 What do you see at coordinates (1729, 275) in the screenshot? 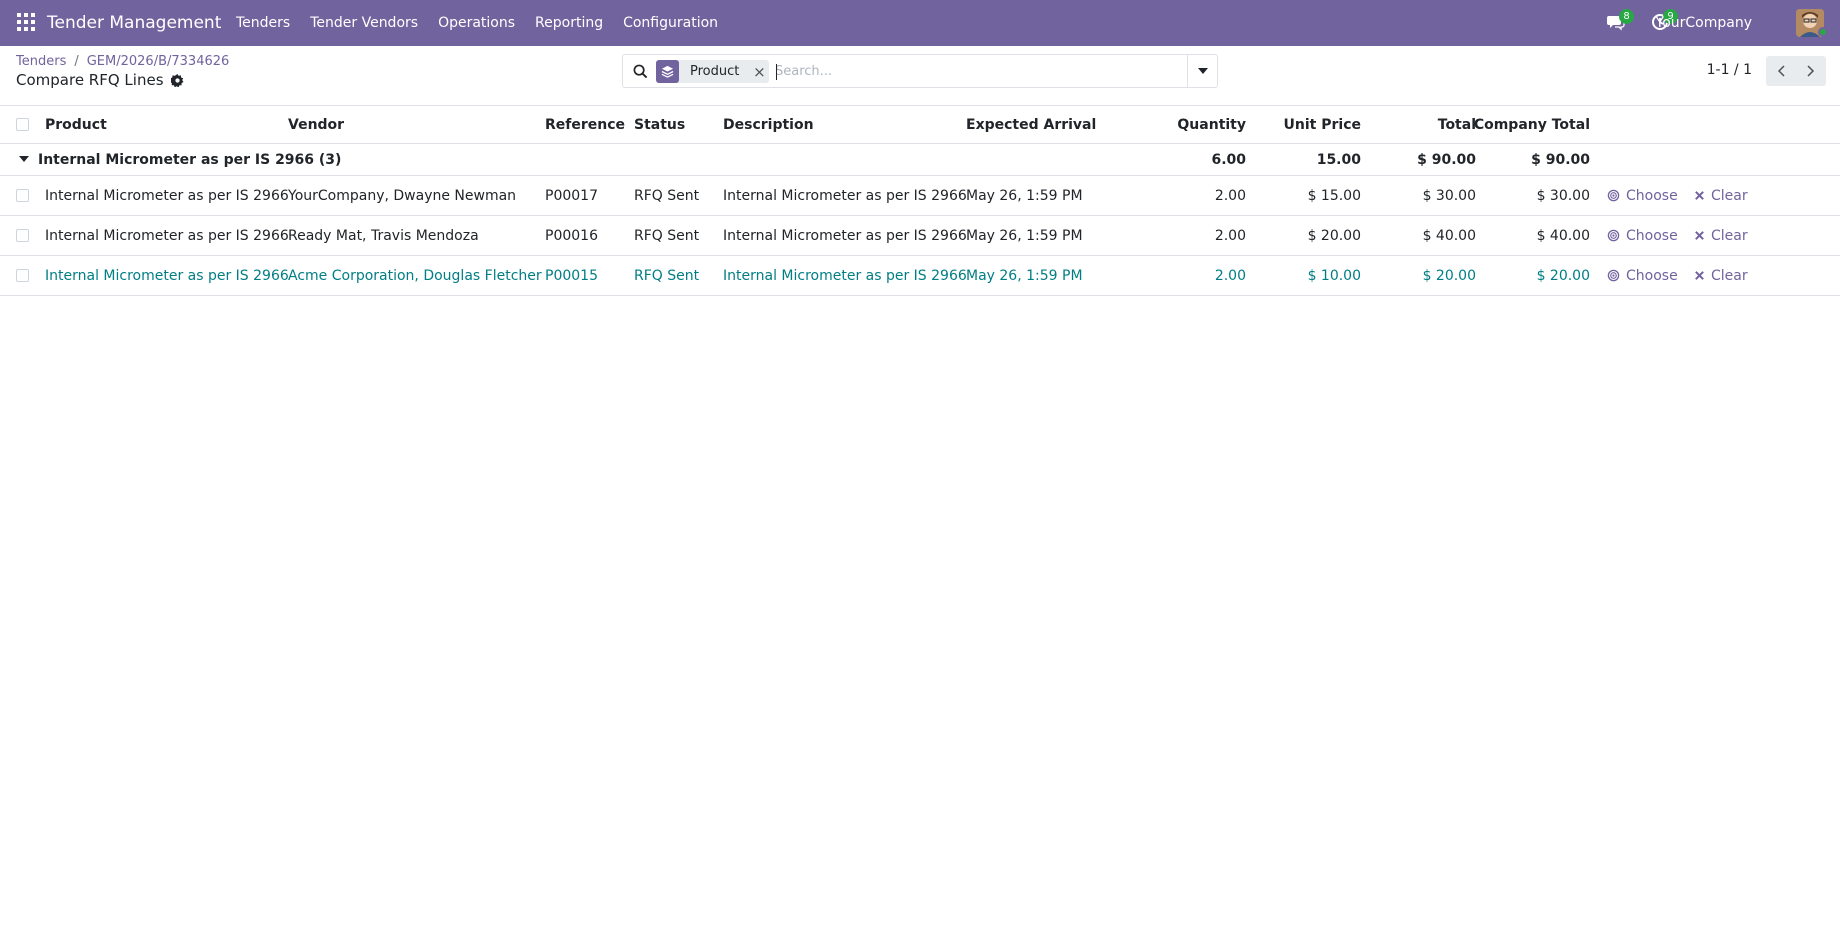
I see `clear-label: Clear` at bounding box center [1729, 275].